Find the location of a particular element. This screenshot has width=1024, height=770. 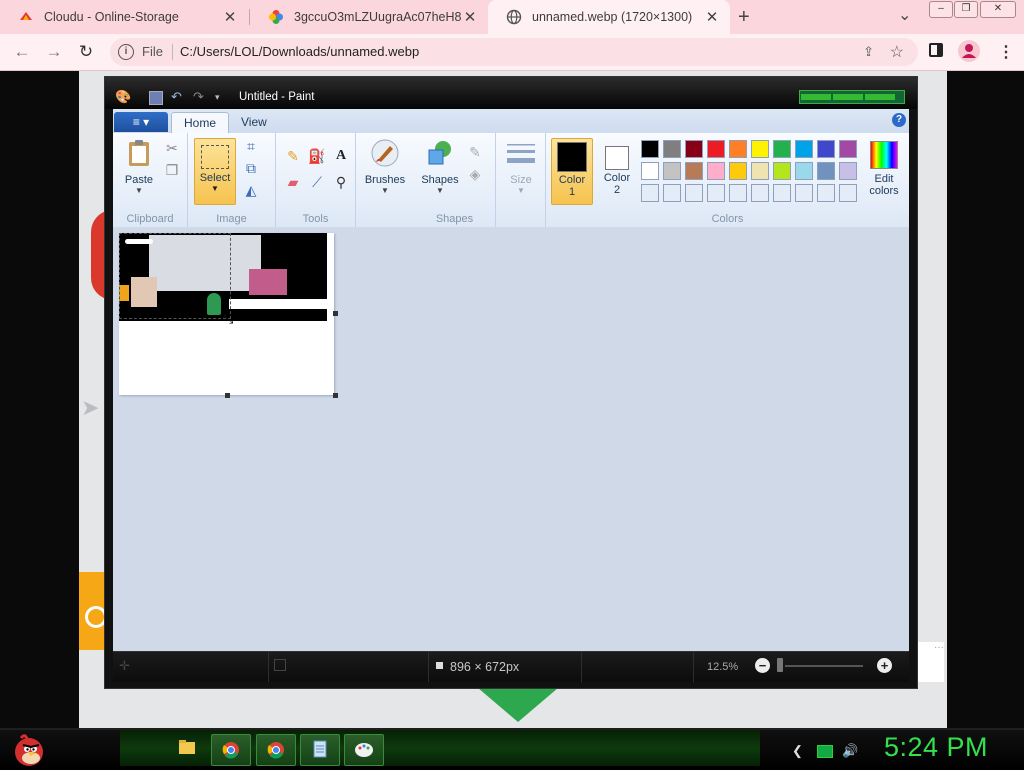

size-button: Size ▼ is located at coordinates (521, 166).